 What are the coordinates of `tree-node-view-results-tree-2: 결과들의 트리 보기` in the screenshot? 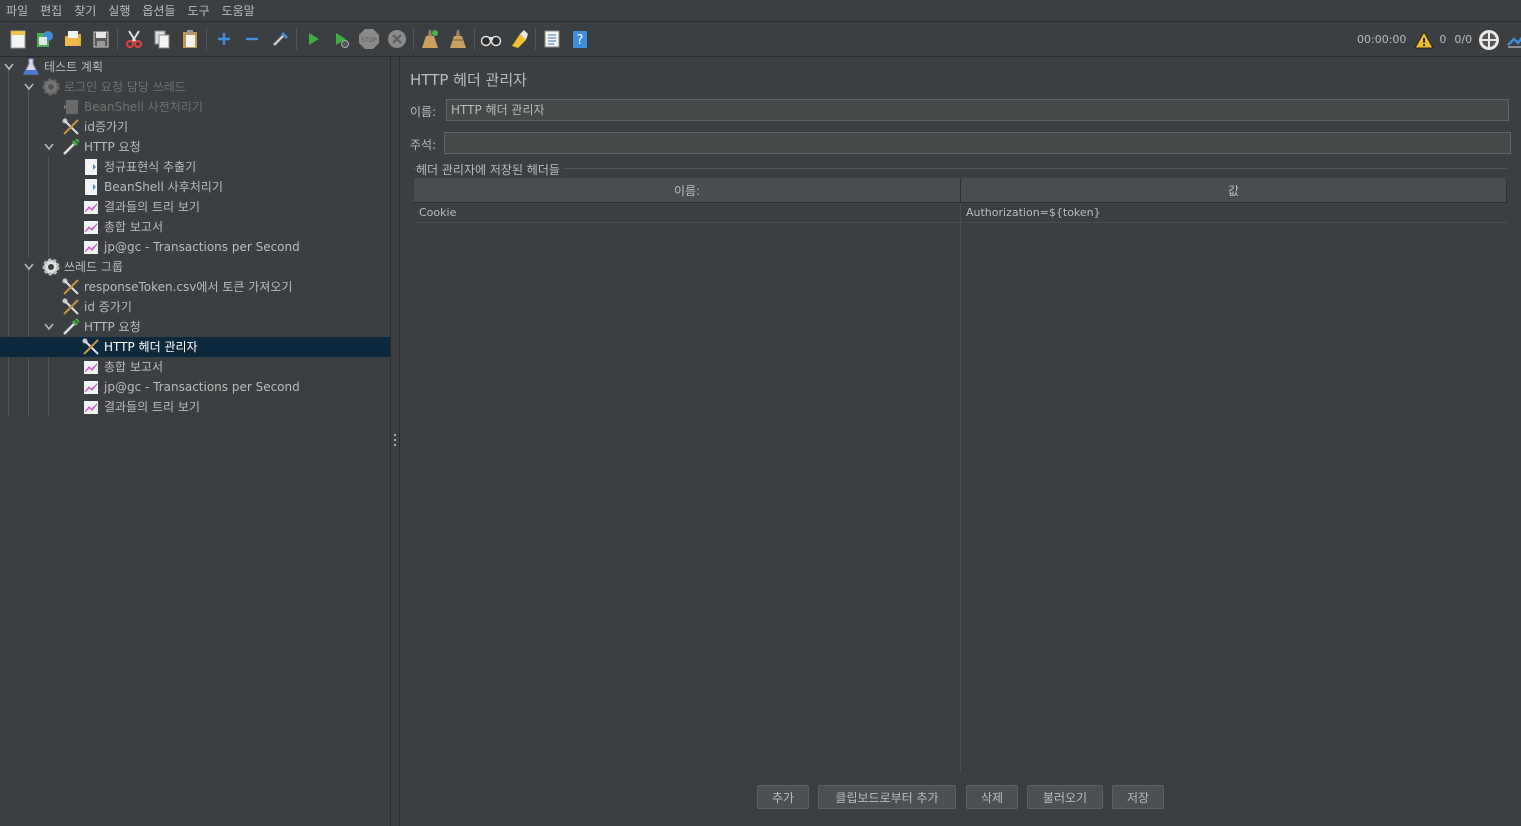 It's located at (195, 407).